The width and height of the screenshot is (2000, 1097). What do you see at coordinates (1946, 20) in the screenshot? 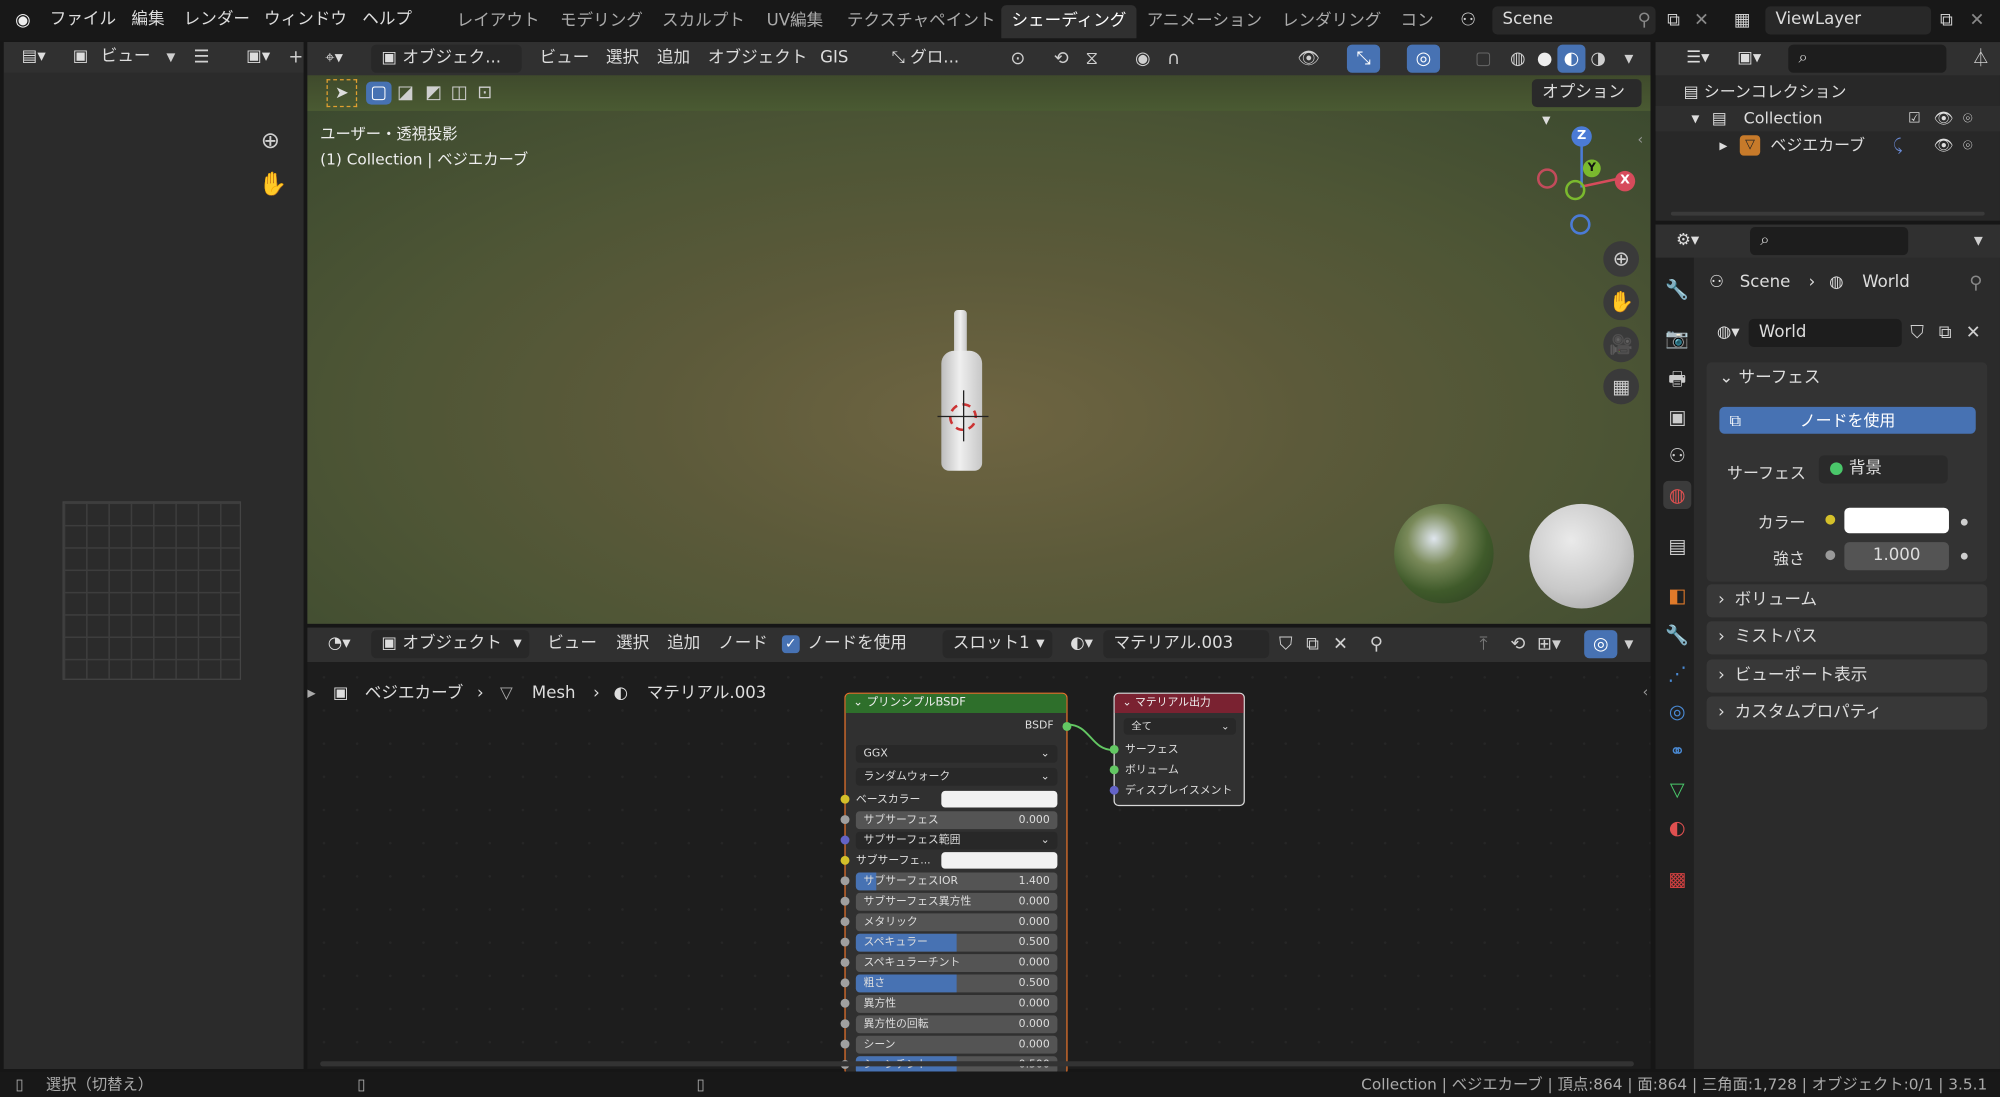
I see `new-view-layer-icon: ⧉` at bounding box center [1946, 20].